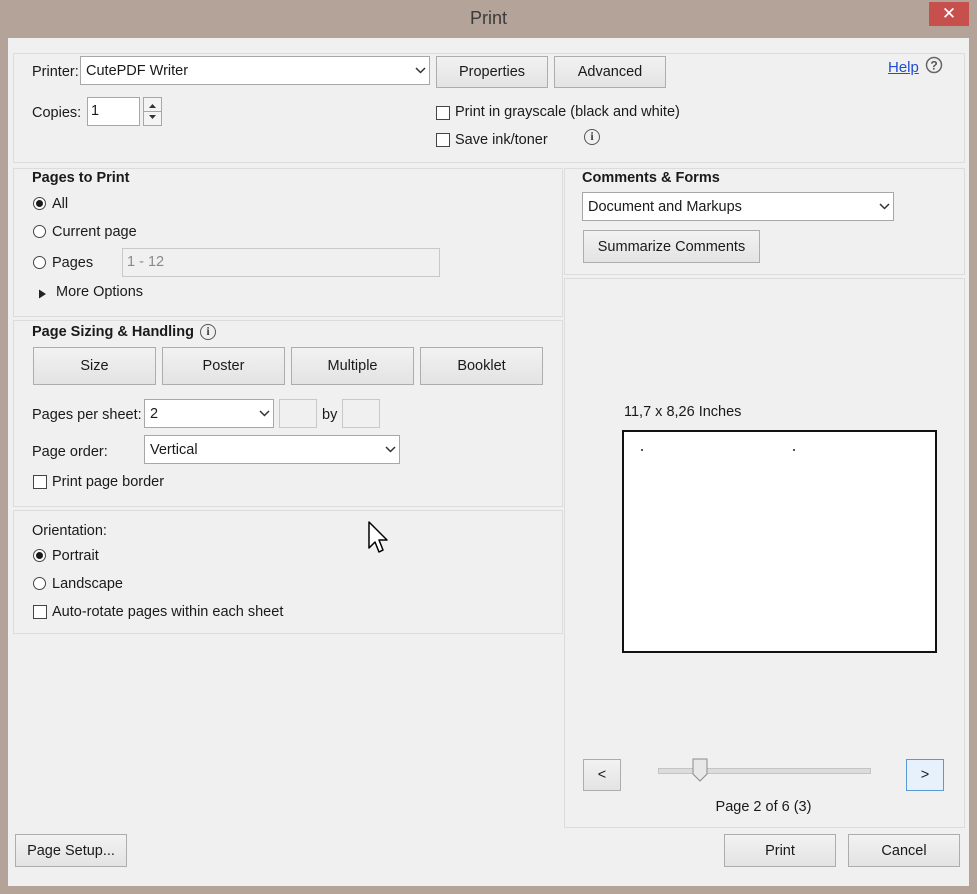 The image size is (977, 894). I want to click on save-ink-label: Save ink/toner, so click(501, 140).